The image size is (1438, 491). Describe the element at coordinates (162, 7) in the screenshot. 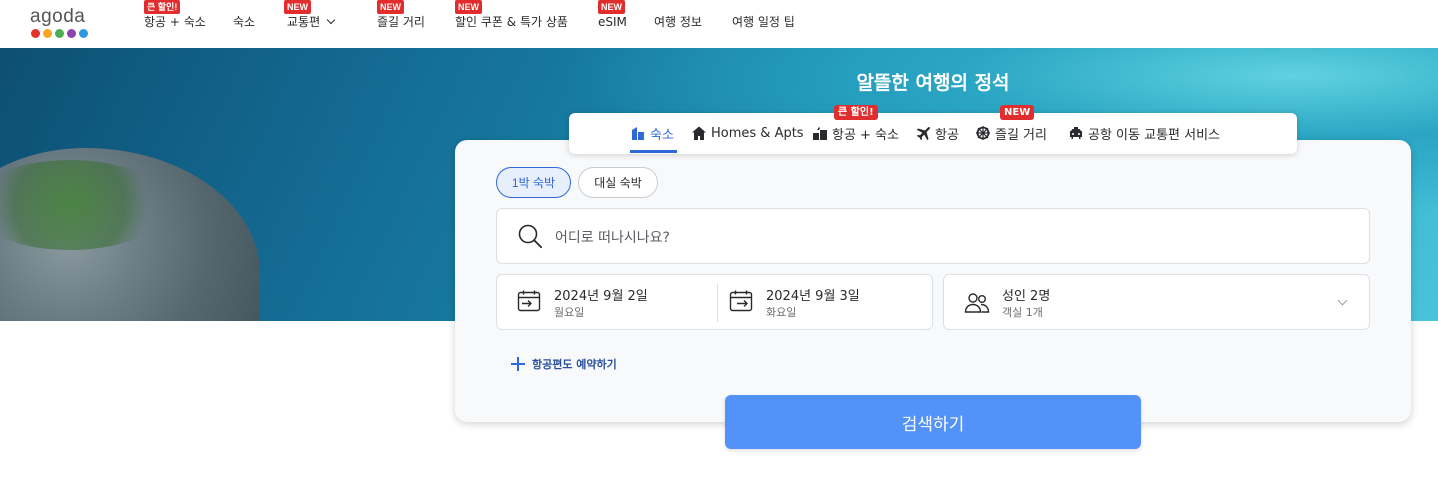

I see `nav-badge-flight-hotel: 큰 할인!` at that location.